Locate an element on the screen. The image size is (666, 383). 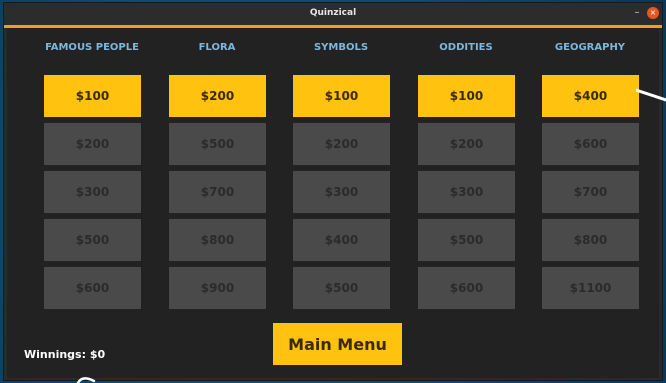
cursor-streak is located at coordinates (651, 95).